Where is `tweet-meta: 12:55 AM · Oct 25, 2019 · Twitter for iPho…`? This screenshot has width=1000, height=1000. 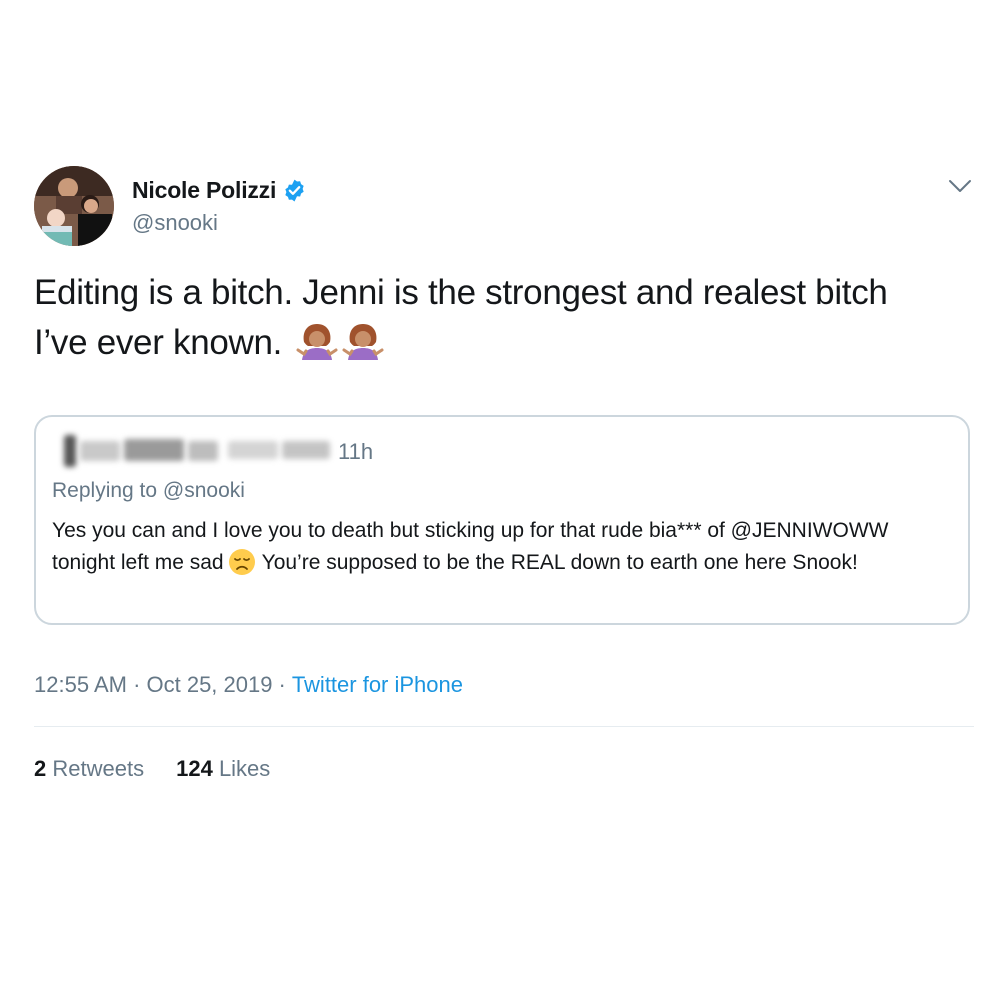 tweet-meta: 12:55 AM · Oct 25, 2019 · Twitter for iPho… is located at coordinates (248, 685).